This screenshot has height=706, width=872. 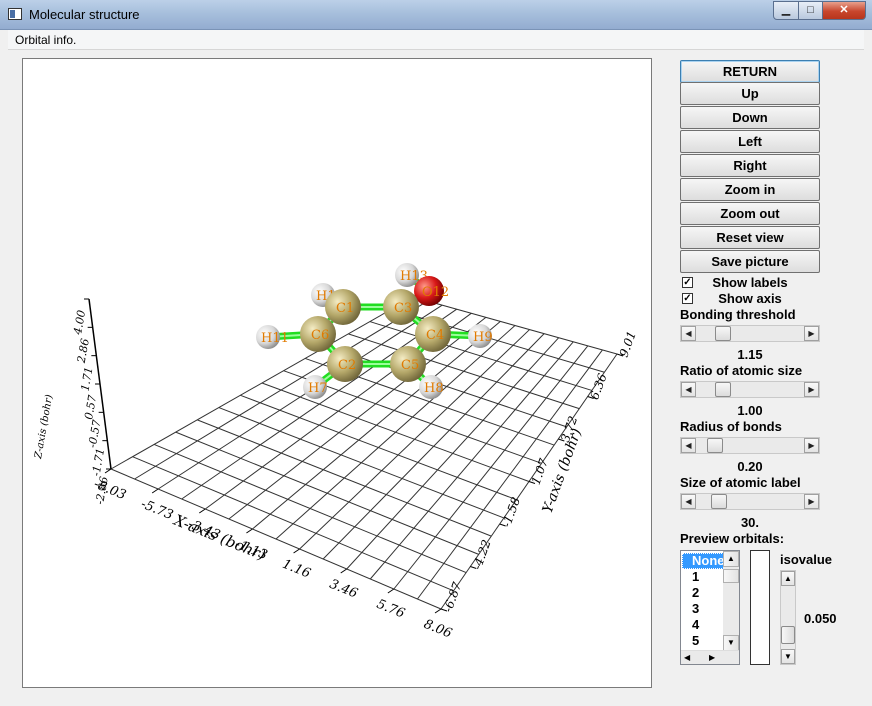 I want to click on window-icon, so click(x=15, y=14).